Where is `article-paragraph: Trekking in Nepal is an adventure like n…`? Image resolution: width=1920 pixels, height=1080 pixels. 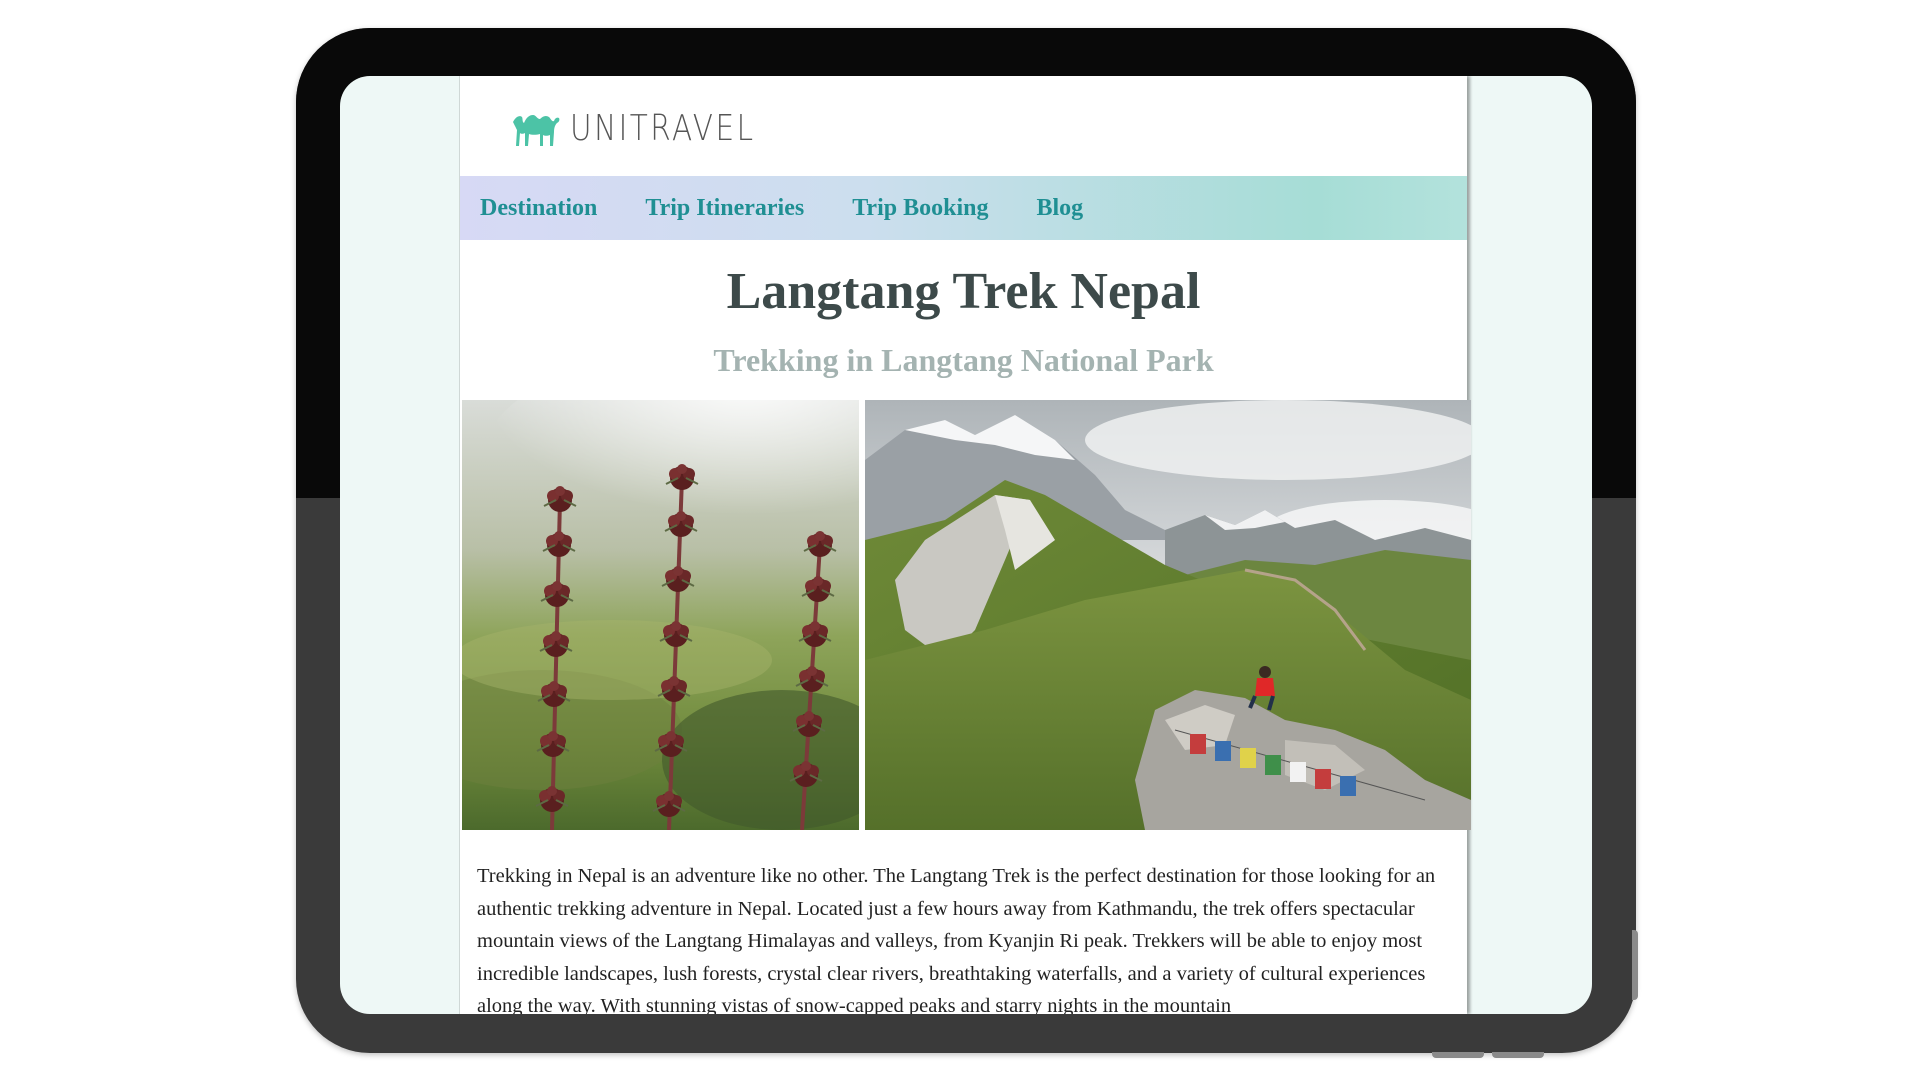 article-paragraph: Trekking in Nepal is an adventure like n… is located at coordinates (956, 939).